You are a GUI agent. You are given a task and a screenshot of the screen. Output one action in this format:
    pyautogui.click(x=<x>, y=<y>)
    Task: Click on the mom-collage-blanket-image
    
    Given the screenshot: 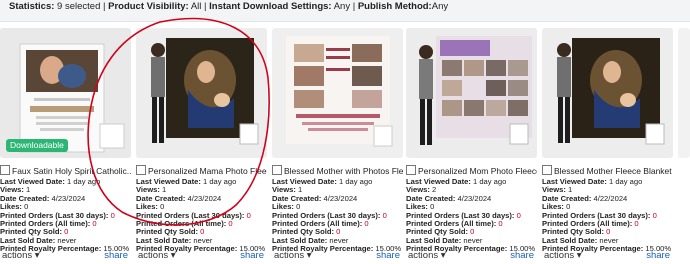 What is the action you would take?
    pyautogui.click(x=471, y=93)
    